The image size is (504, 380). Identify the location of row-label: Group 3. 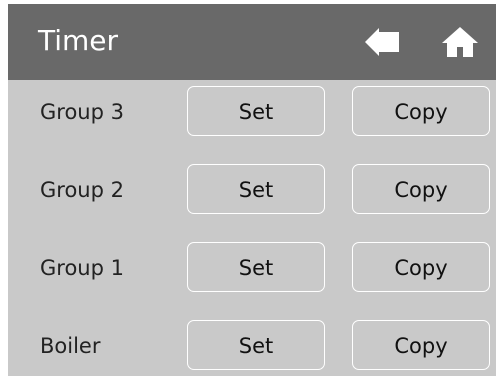
(82, 112).